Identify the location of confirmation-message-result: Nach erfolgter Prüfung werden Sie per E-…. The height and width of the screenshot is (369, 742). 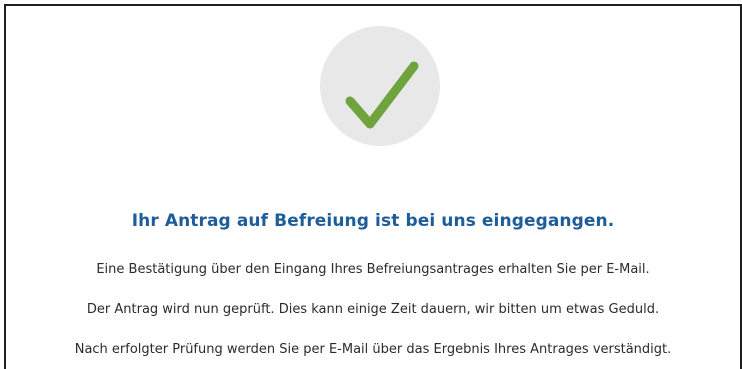
(373, 349).